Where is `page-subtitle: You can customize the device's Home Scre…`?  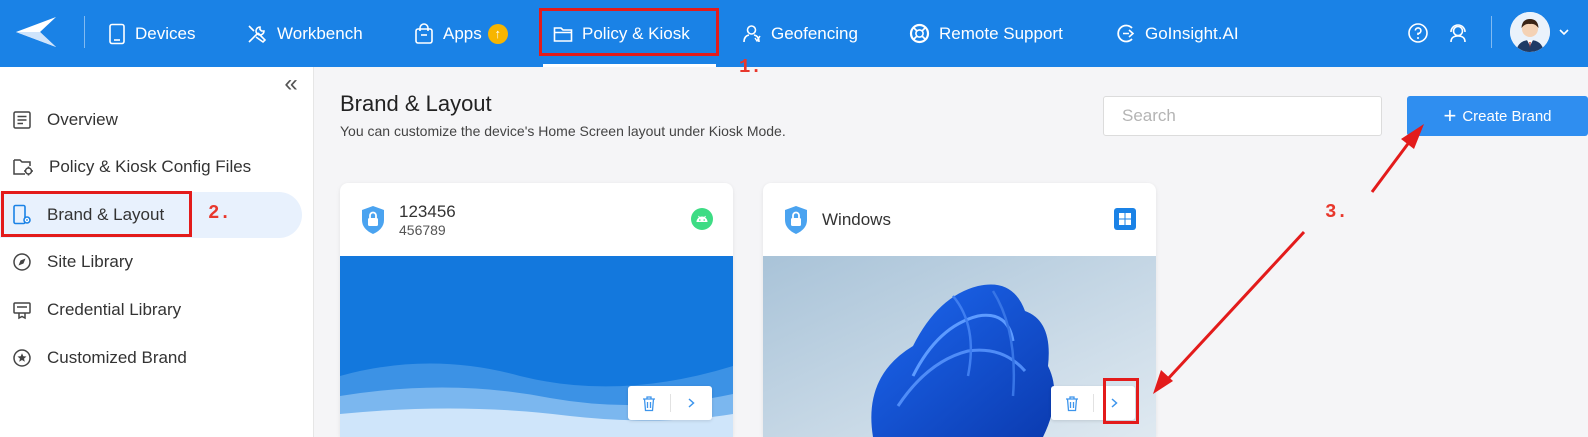
page-subtitle: You can customize the device's Home Scre… is located at coordinates (563, 131).